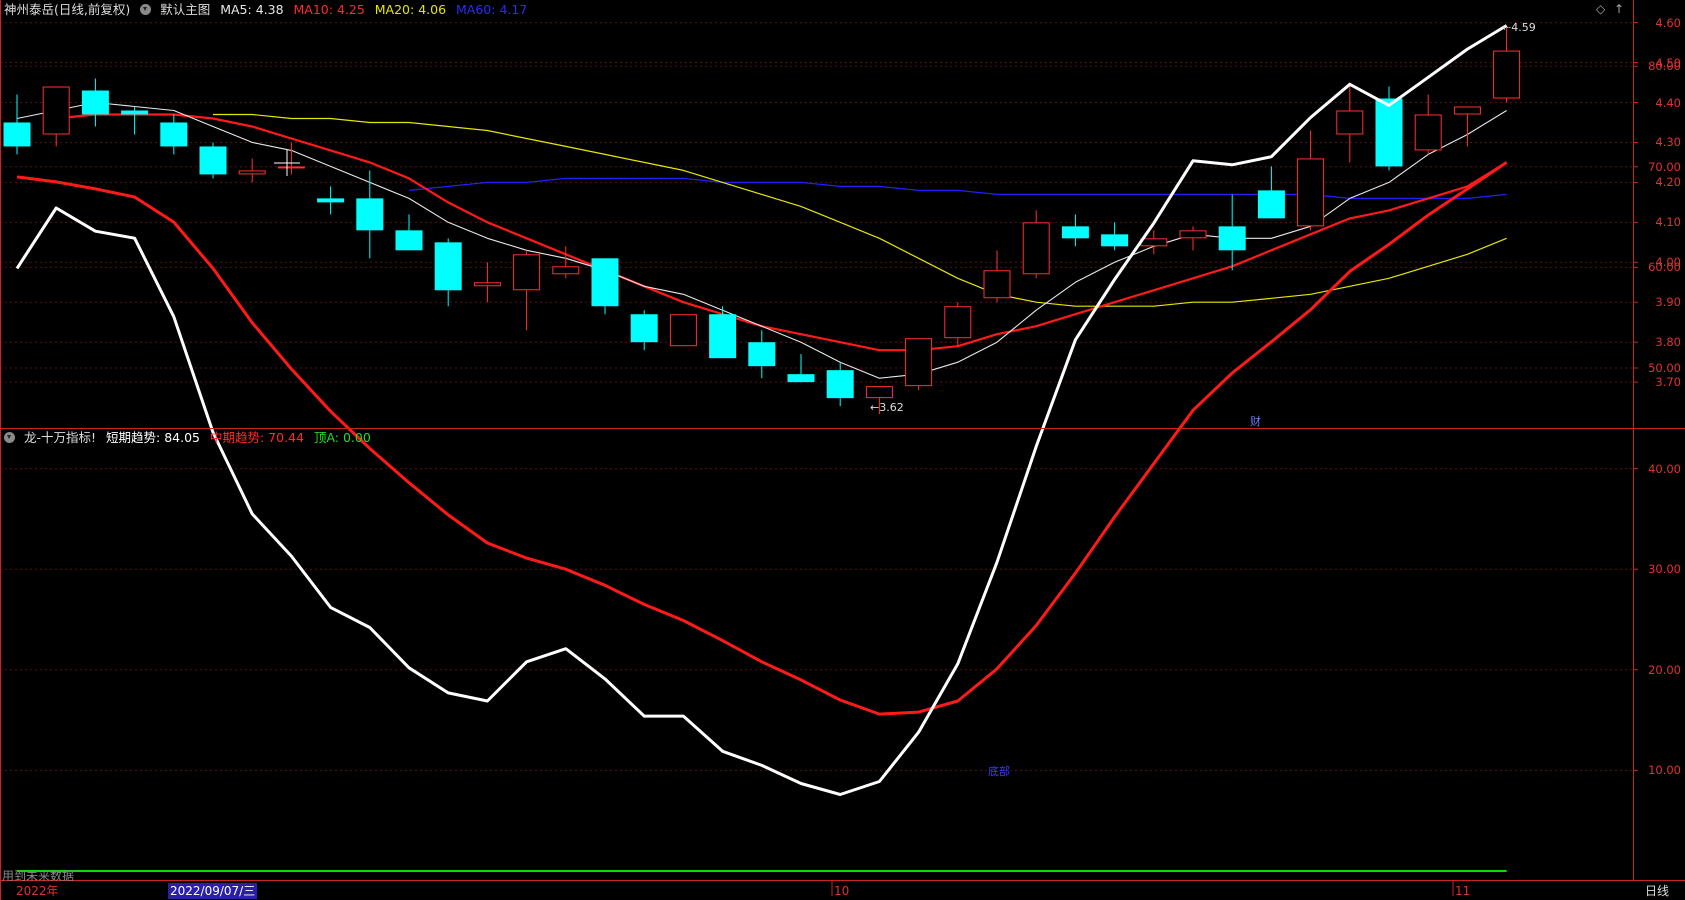  What do you see at coordinates (38, 876) in the screenshot?
I see `future-data-note: 用到未来数据` at bounding box center [38, 876].